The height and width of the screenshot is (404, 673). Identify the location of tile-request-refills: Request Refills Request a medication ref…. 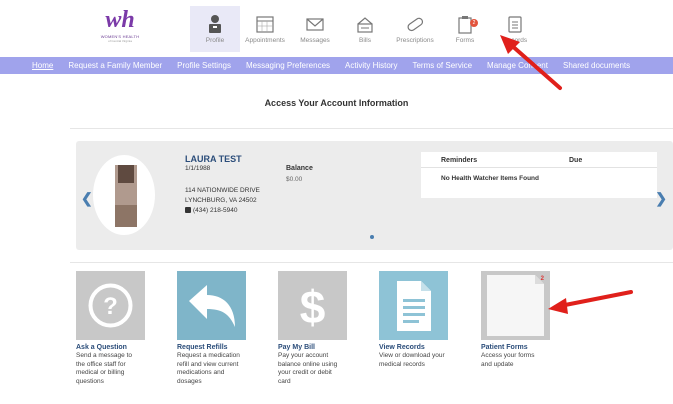
(212, 328).